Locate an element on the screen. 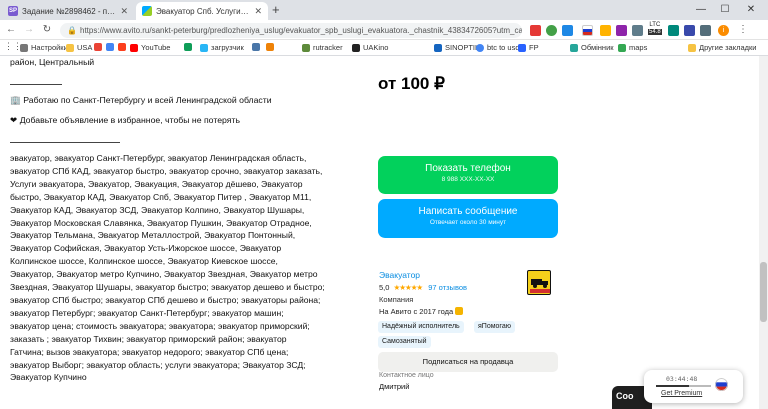 This screenshot has height=409, width=768. badge-ya-pomogayu: яПомогаю is located at coordinates (494, 327).